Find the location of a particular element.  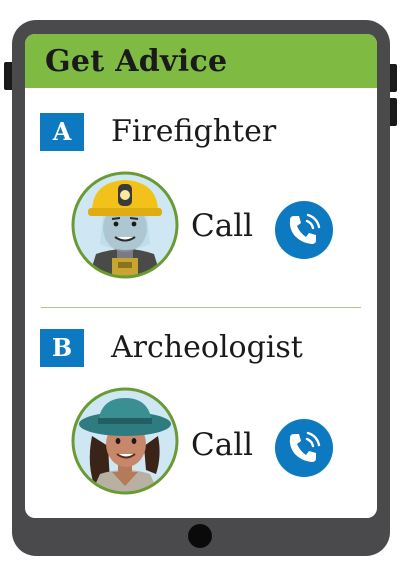

options-divider is located at coordinates (201, 307).